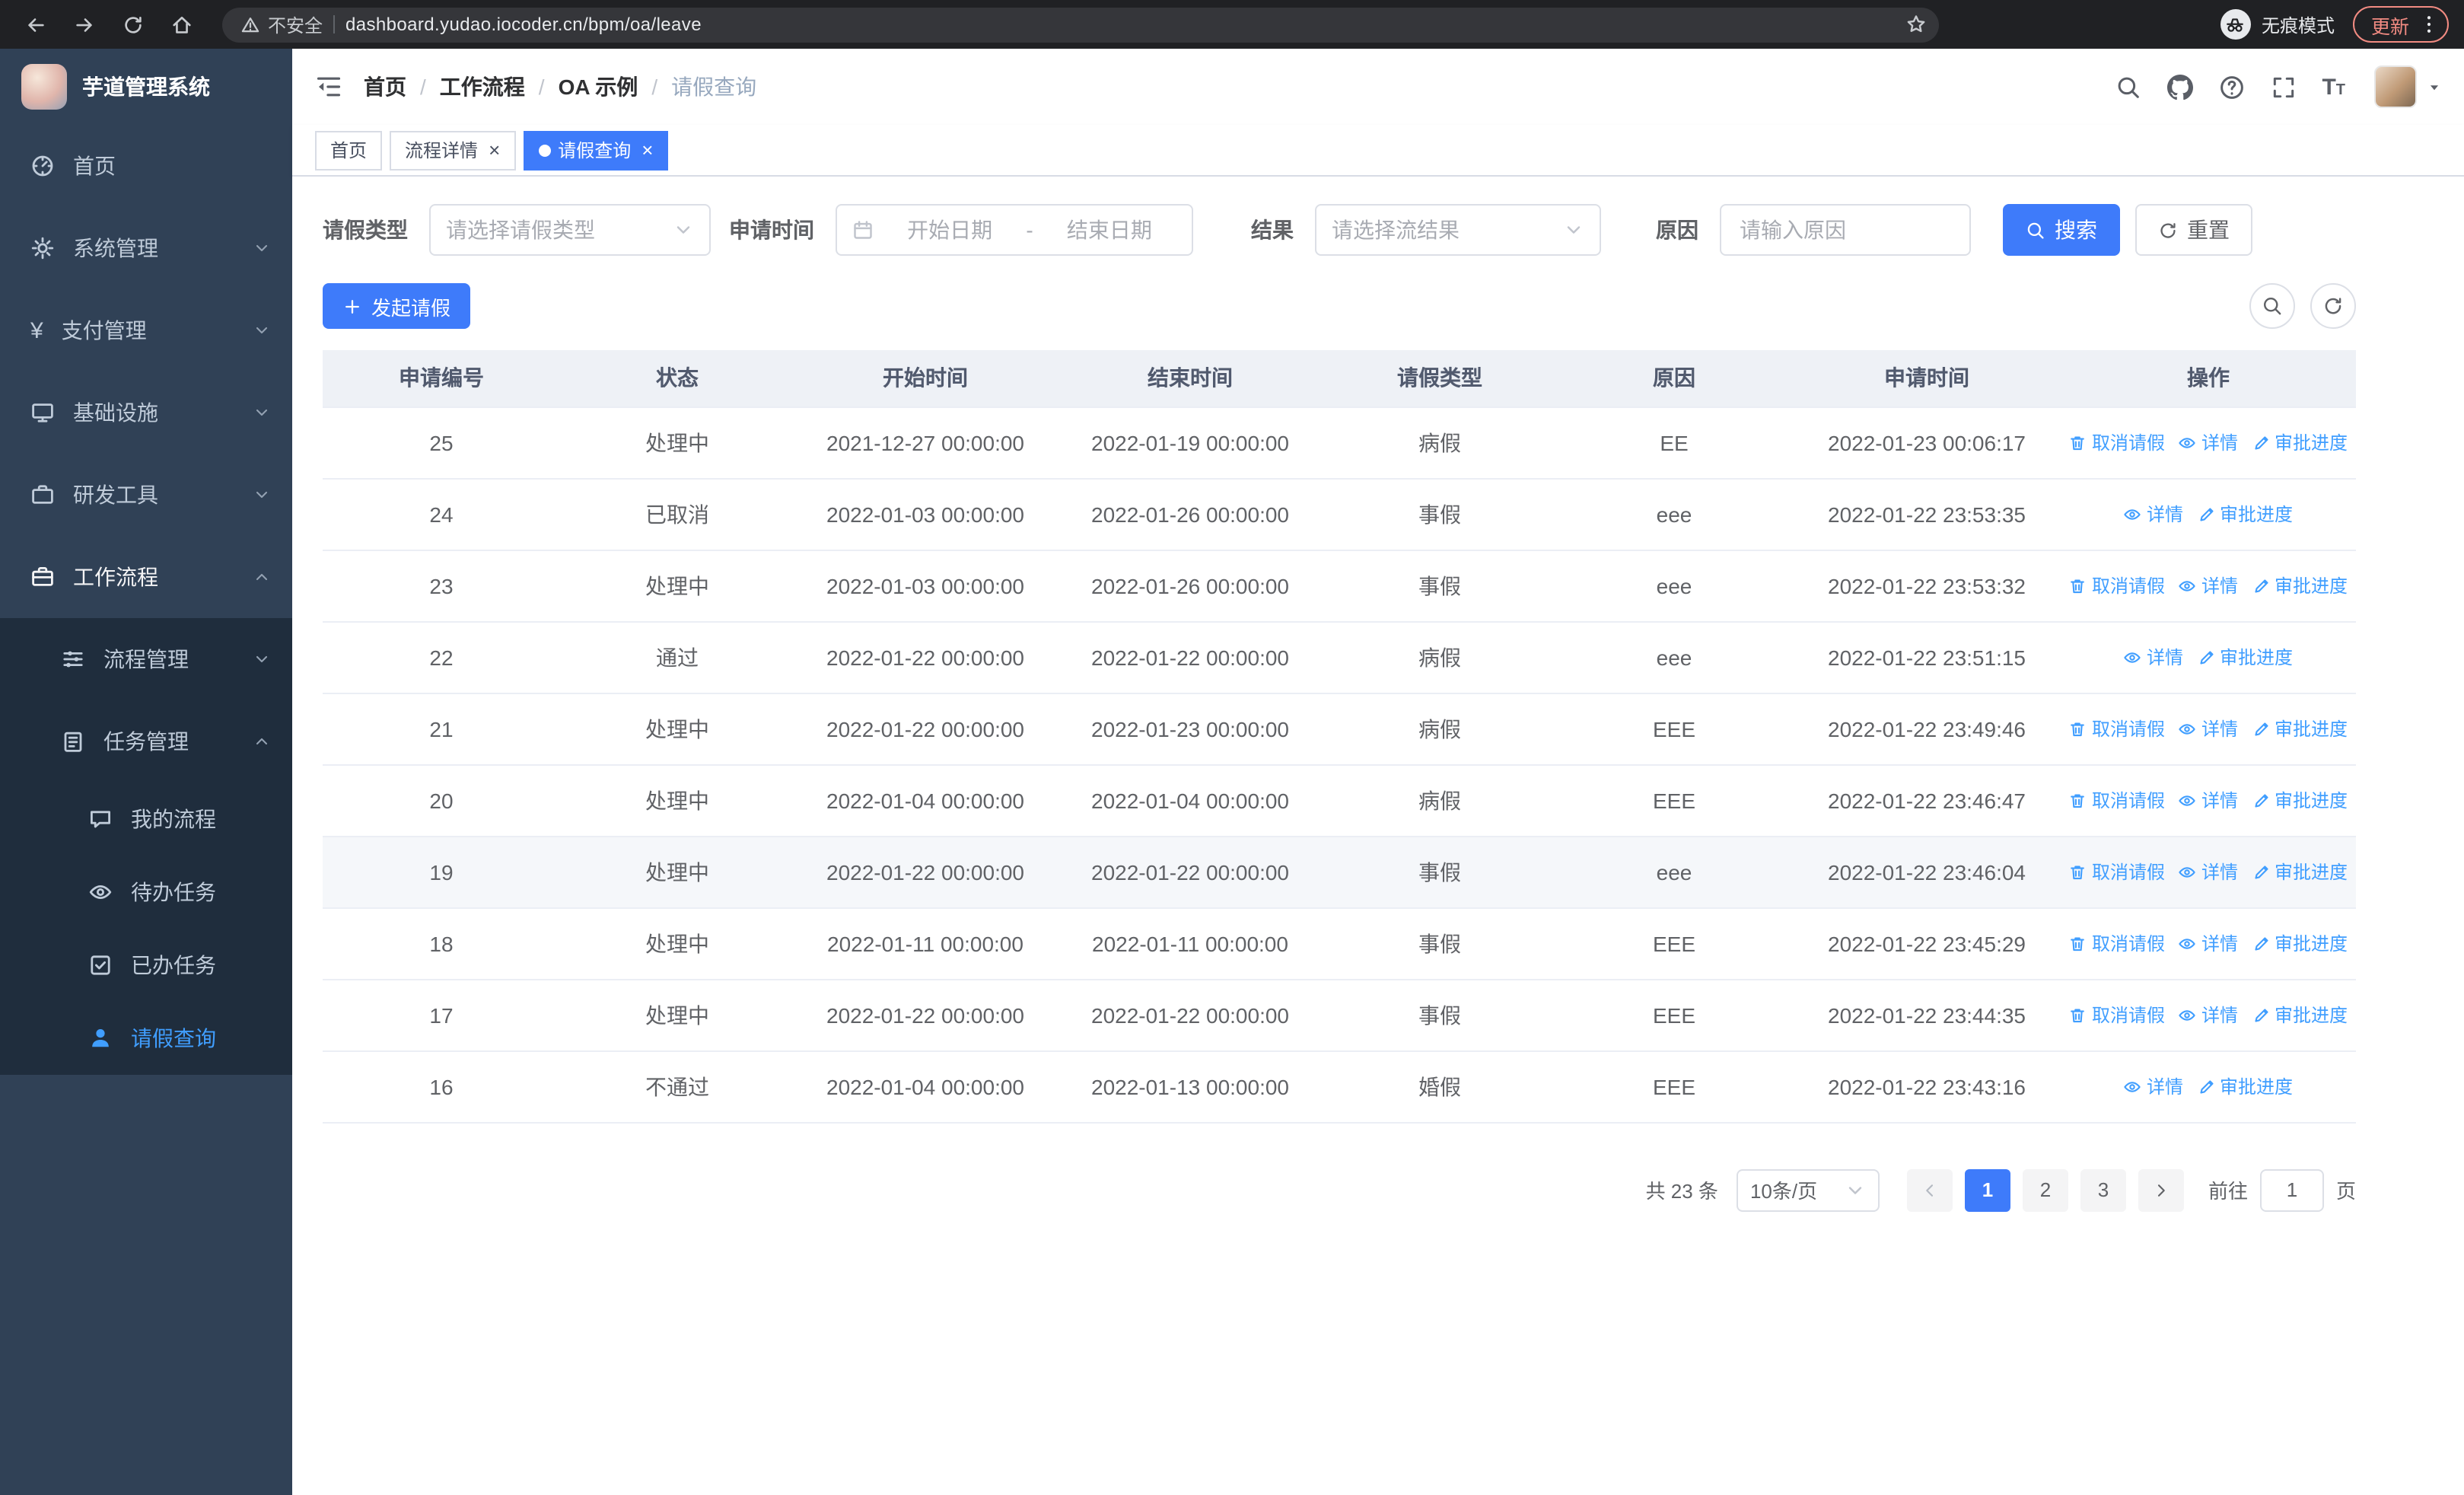  I want to click on page-size-select: 10条/页, so click(1808, 1190).